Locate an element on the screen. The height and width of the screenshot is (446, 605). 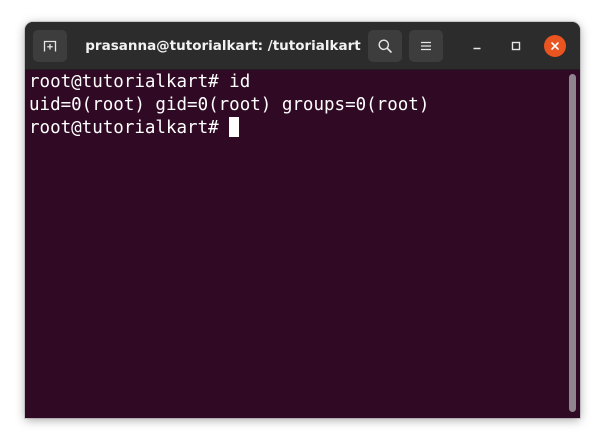
maximize-button is located at coordinates (516, 46).